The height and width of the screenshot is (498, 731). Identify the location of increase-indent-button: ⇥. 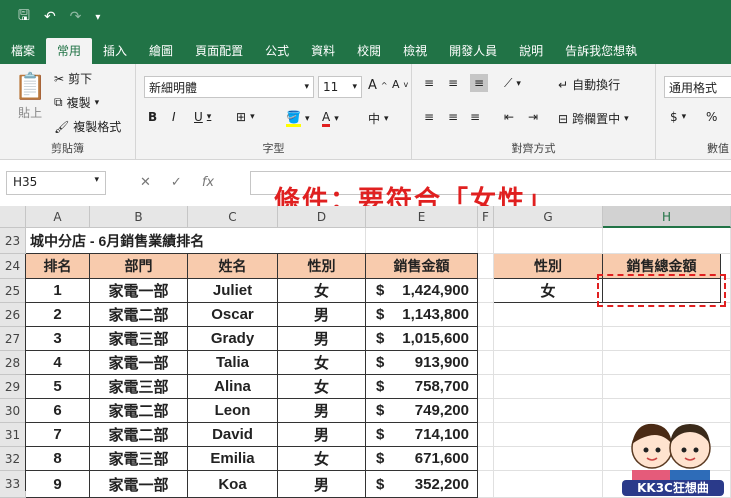
(533, 117).